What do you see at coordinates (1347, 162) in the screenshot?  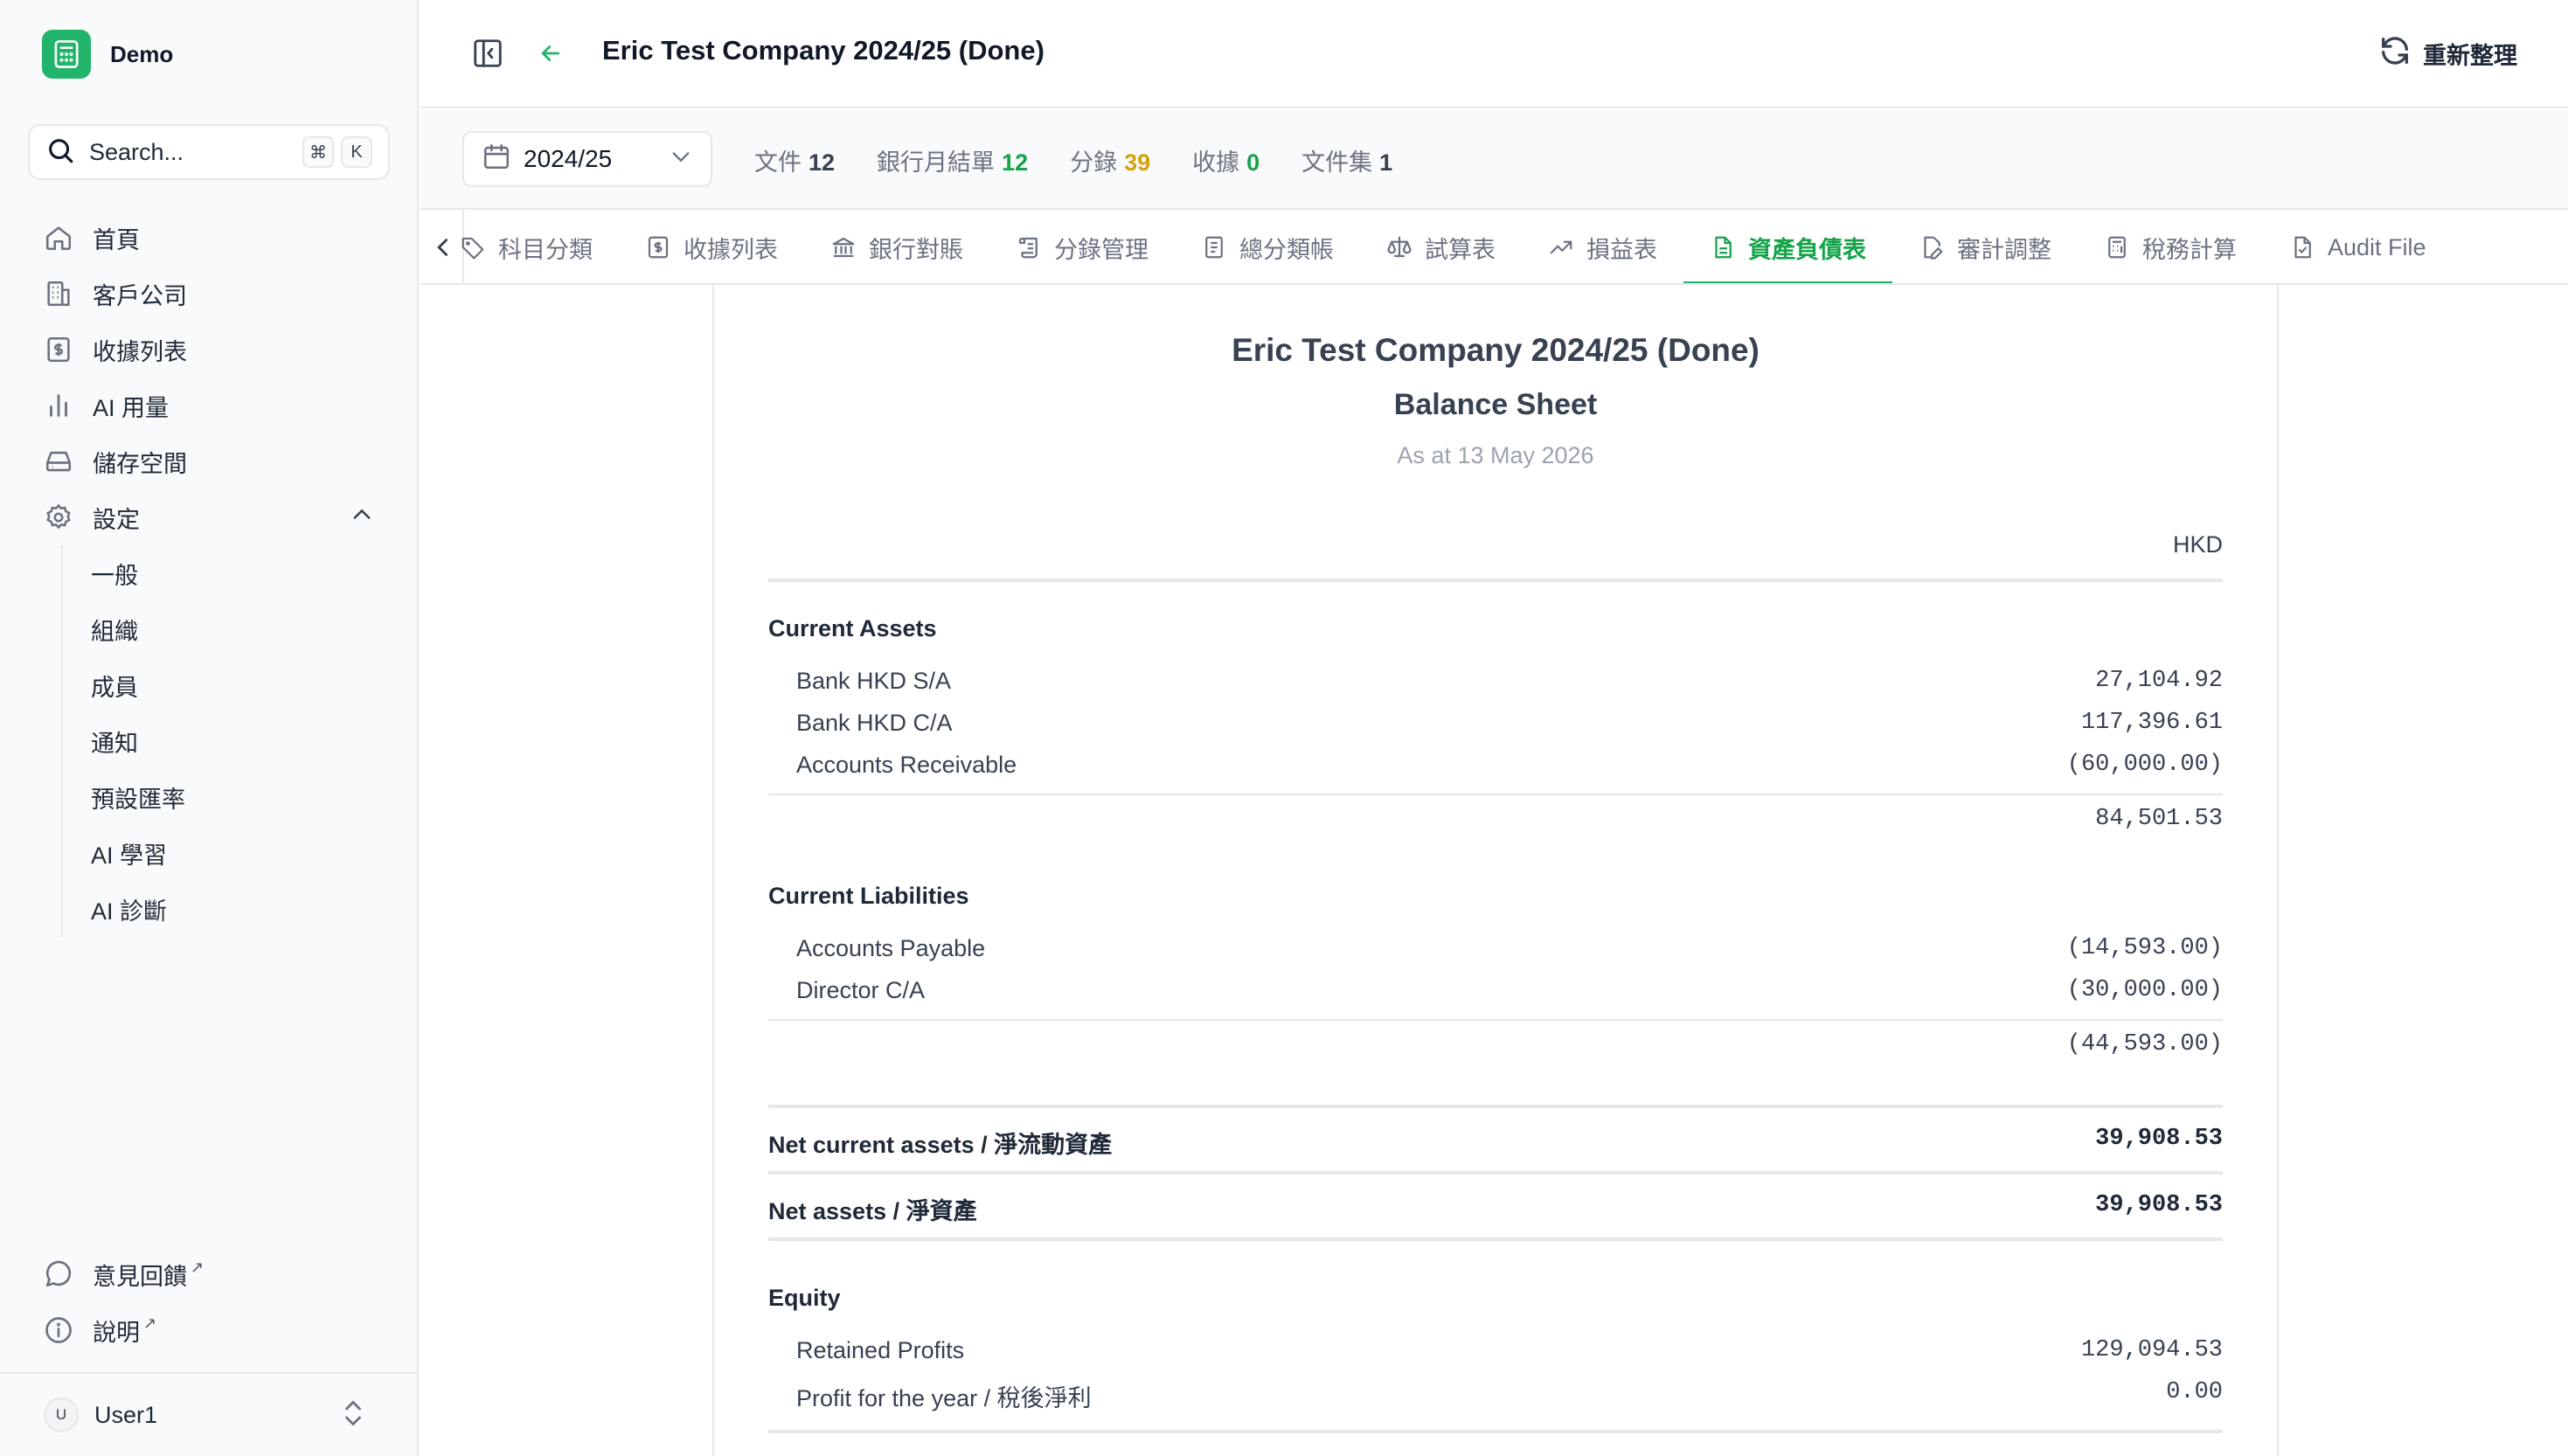 I see `stat-document-sets: 文件集 1` at bounding box center [1347, 162].